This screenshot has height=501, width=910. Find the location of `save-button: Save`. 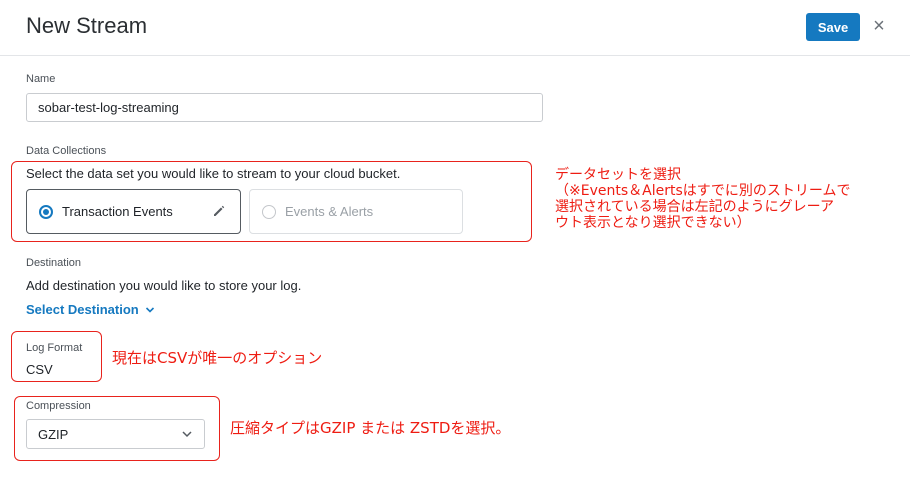

save-button: Save is located at coordinates (833, 27).